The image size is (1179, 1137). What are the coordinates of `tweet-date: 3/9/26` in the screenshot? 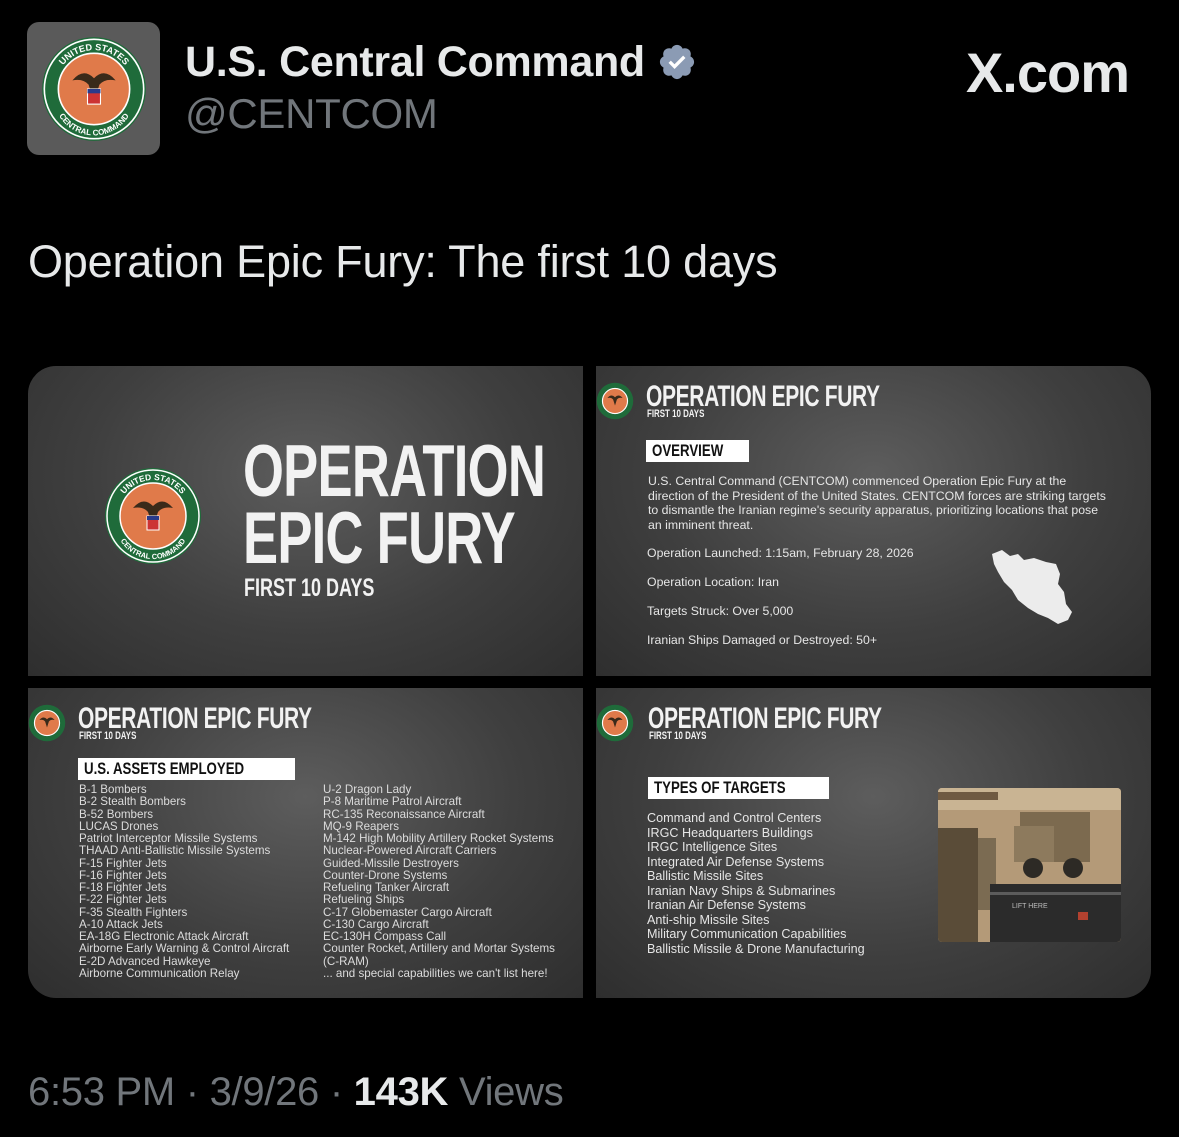 It's located at (265, 1092).